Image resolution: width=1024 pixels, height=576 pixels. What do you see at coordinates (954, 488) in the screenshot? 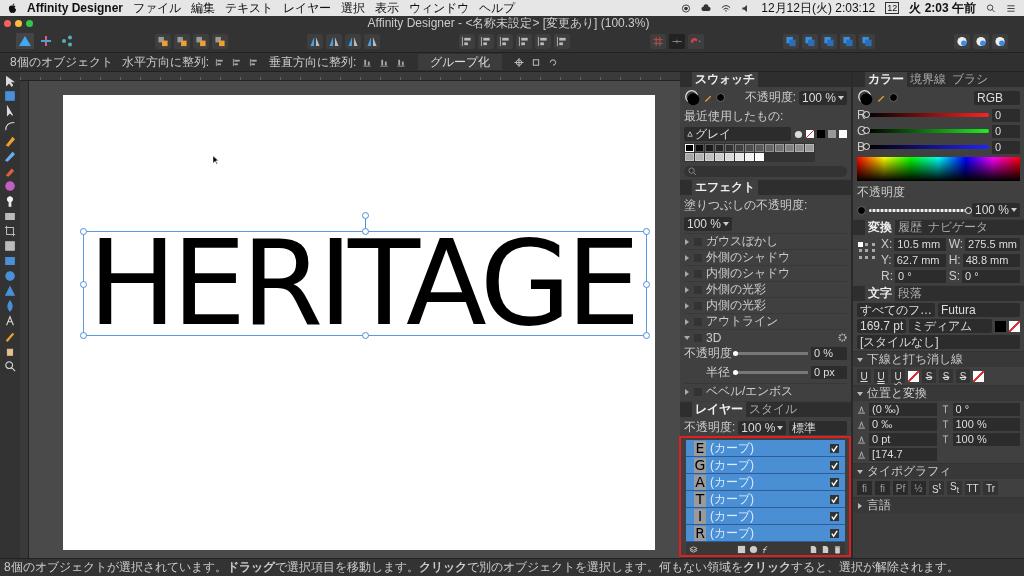
I see `typography-button: S$_{t}$` at bounding box center [954, 488].